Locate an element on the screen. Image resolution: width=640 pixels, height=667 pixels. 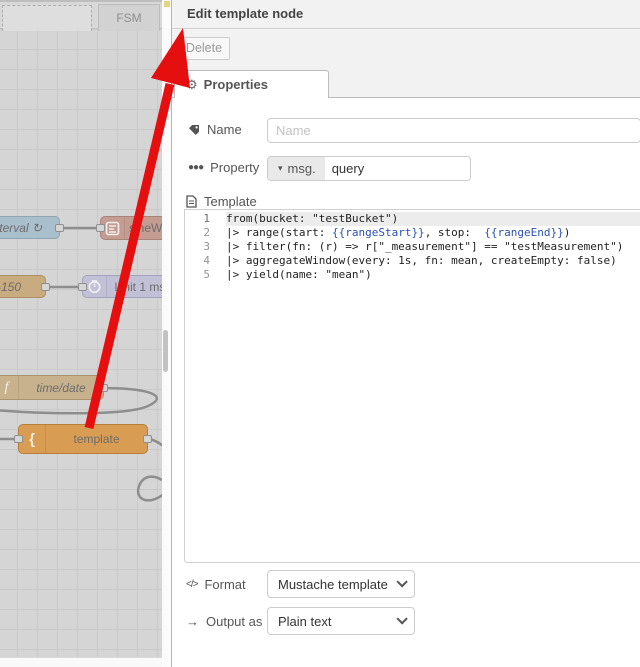
name-label: Name is located at coordinates (215, 129).